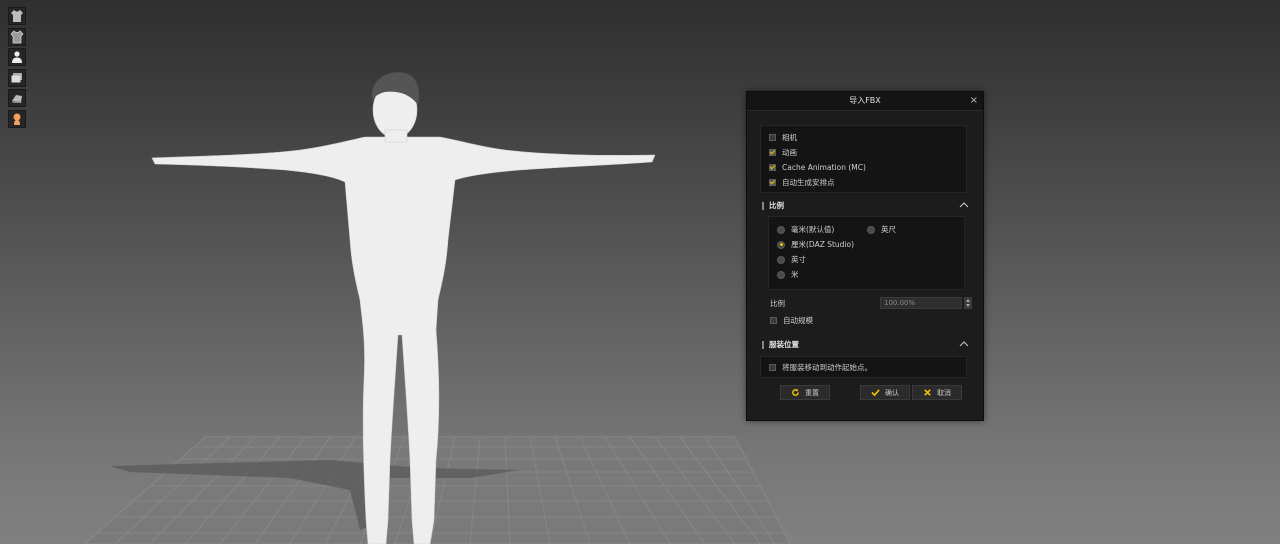 The height and width of the screenshot is (544, 1280). I want to click on move-garment-checkbox, so click(772, 367).